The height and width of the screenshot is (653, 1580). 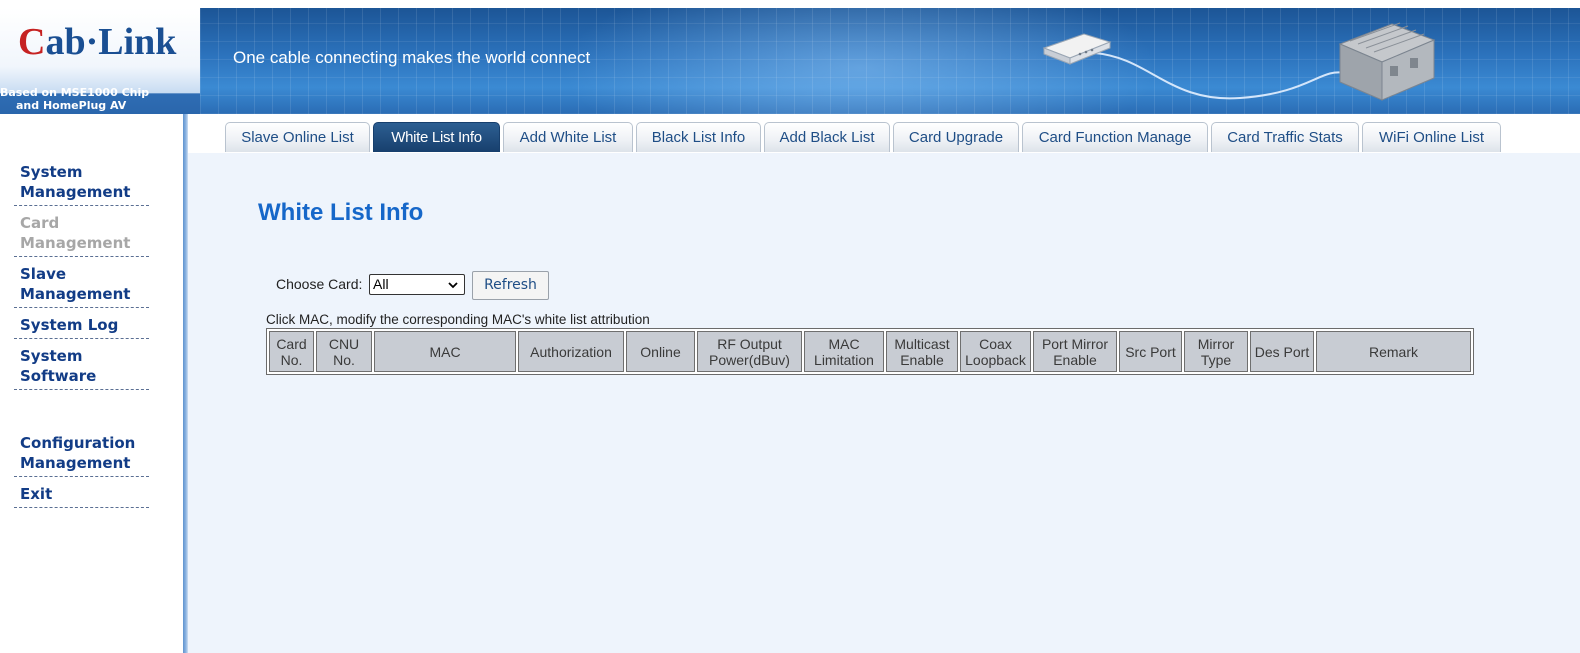 What do you see at coordinates (445, 351) in the screenshot?
I see `column-header-mac: MAC` at bounding box center [445, 351].